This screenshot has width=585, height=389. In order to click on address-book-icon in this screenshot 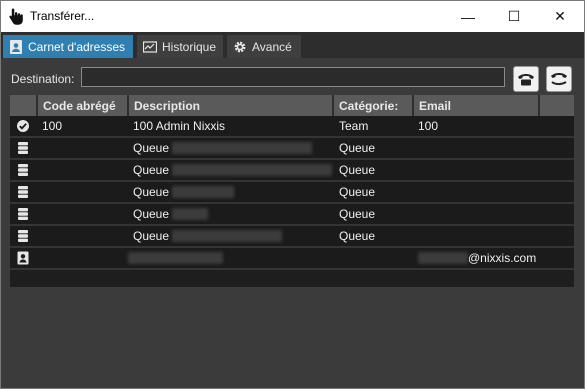, I will do `click(16, 46)`.